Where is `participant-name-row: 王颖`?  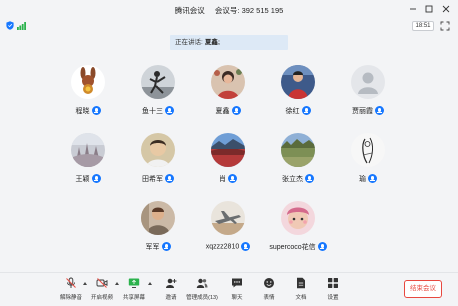 participant-name-row: 王颖 is located at coordinates (88, 177).